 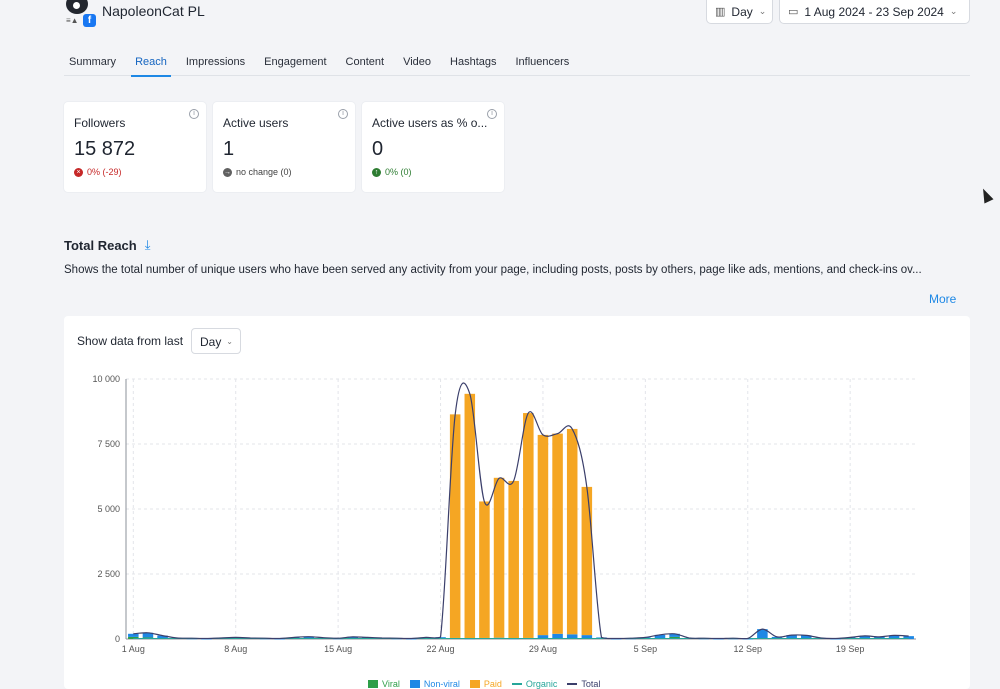 I want to click on legend-label: Viral, so click(x=391, y=684).